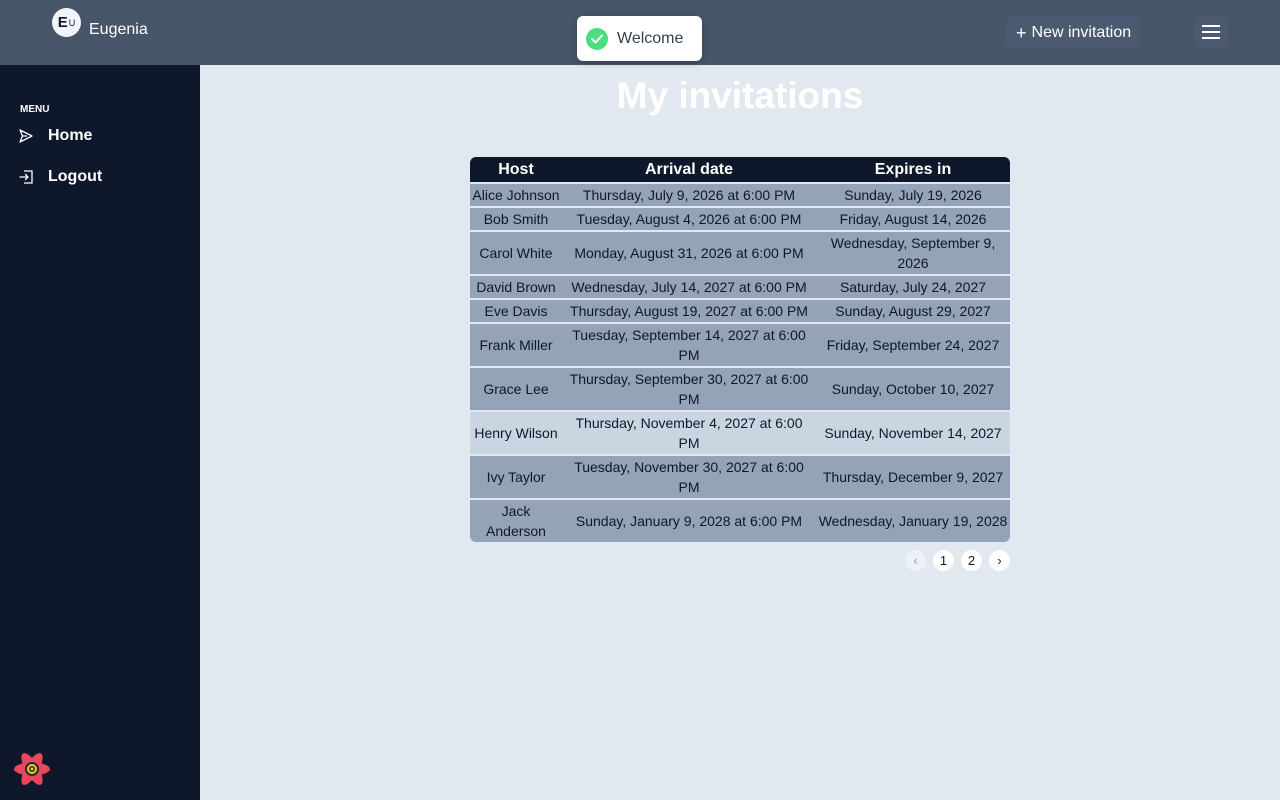 This screenshot has height=800, width=1280. What do you see at coordinates (32, 771) in the screenshot?
I see `react-logo-icon` at bounding box center [32, 771].